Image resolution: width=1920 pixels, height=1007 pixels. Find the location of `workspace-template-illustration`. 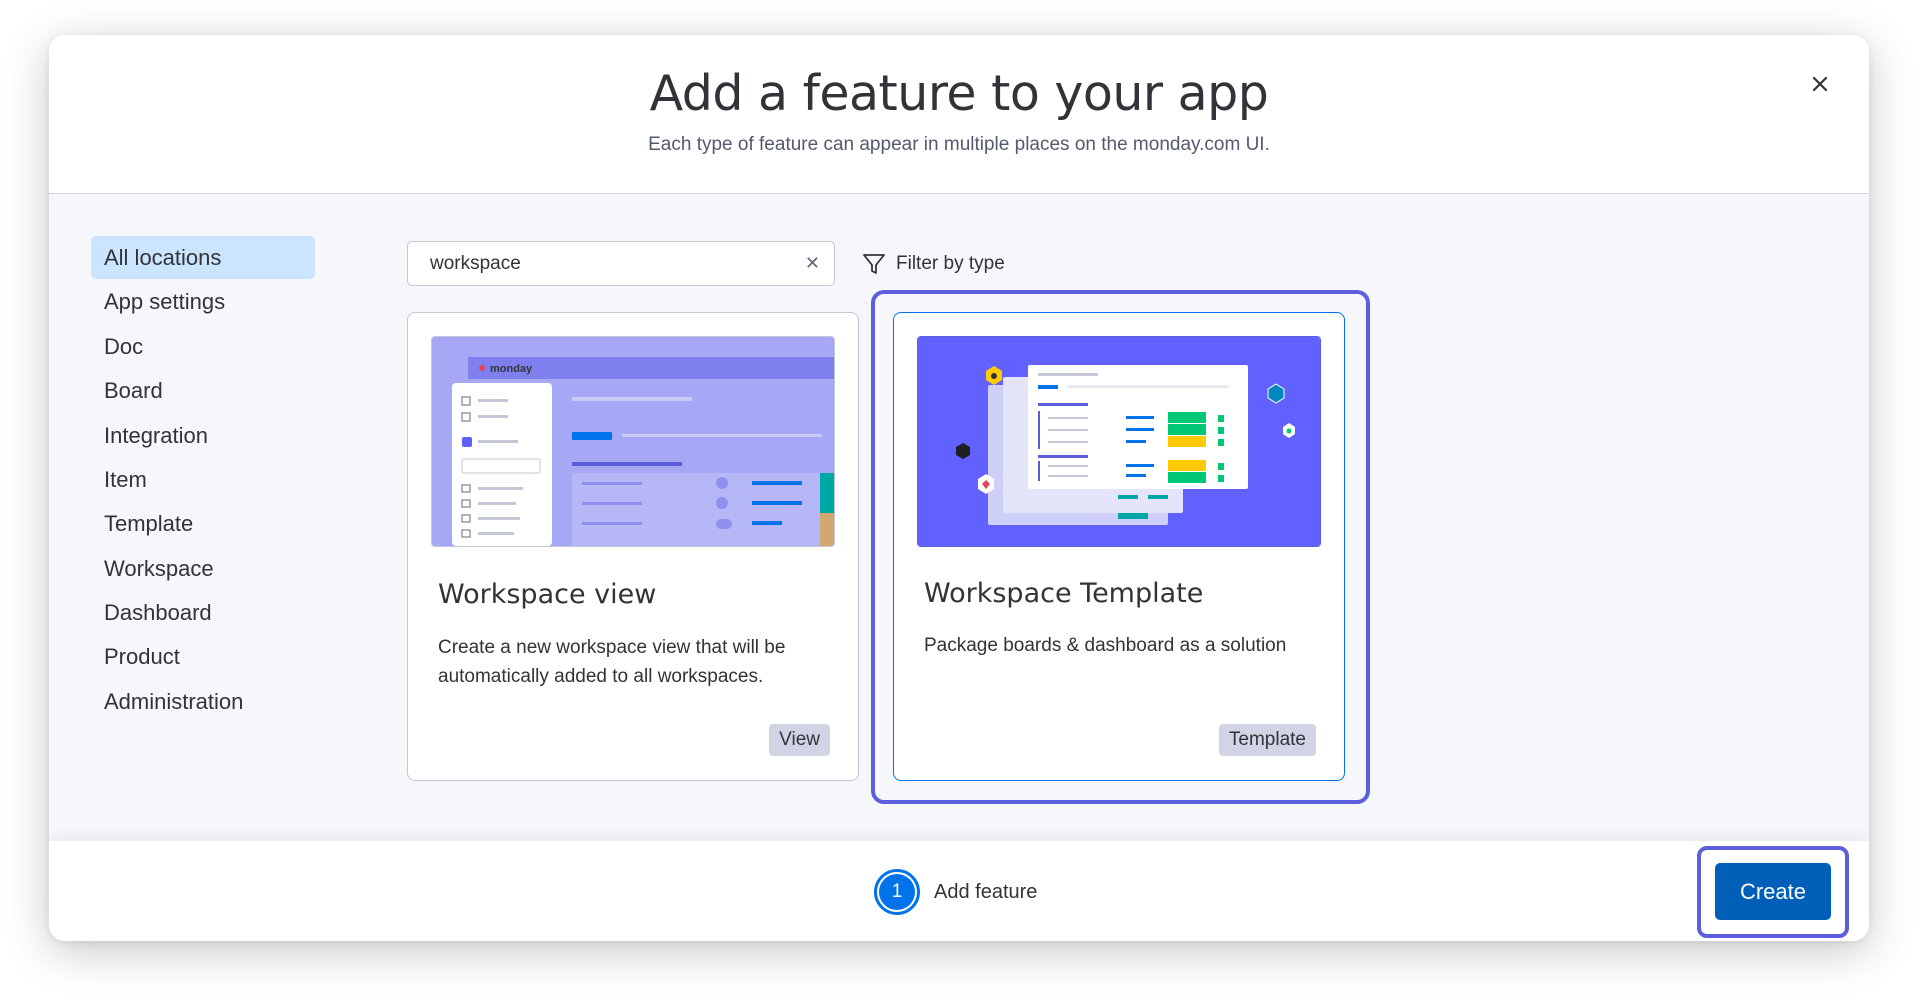

workspace-template-illustration is located at coordinates (1119, 441).